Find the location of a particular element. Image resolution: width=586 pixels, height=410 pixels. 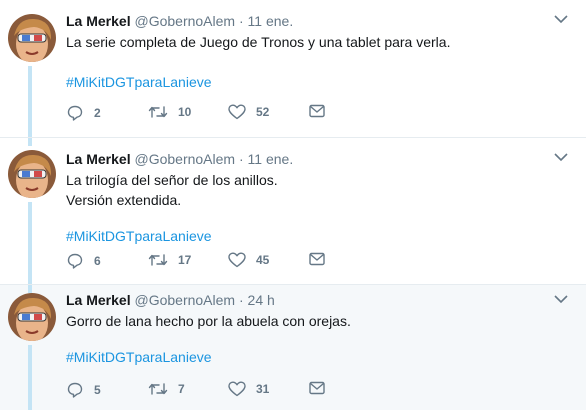

retweet-button: 7 is located at coordinates (166, 389).